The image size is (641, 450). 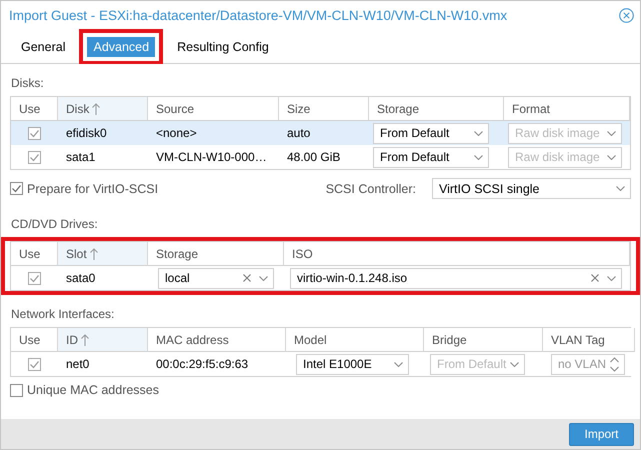 I want to click on column-header: Format, so click(x=567, y=109).